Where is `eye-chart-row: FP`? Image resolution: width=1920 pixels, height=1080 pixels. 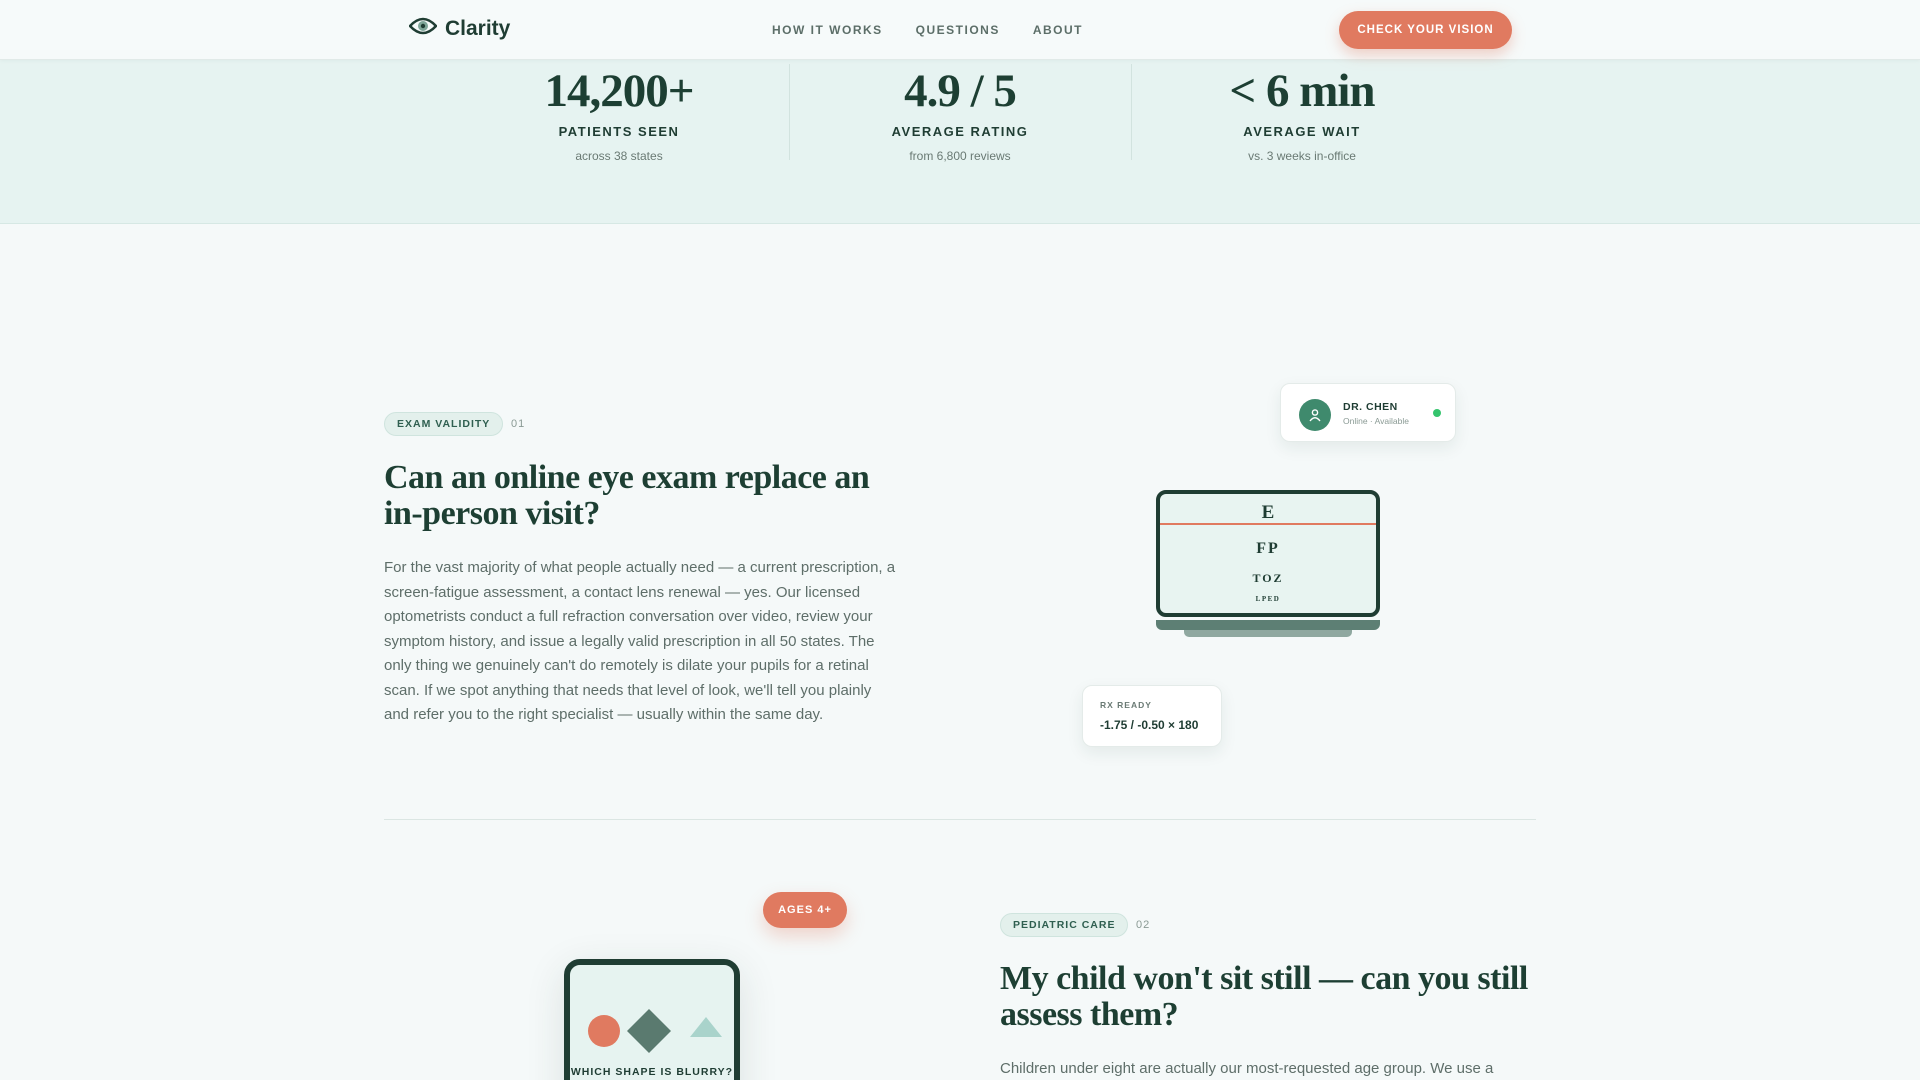
eye-chart-row: FP is located at coordinates (1268, 548).